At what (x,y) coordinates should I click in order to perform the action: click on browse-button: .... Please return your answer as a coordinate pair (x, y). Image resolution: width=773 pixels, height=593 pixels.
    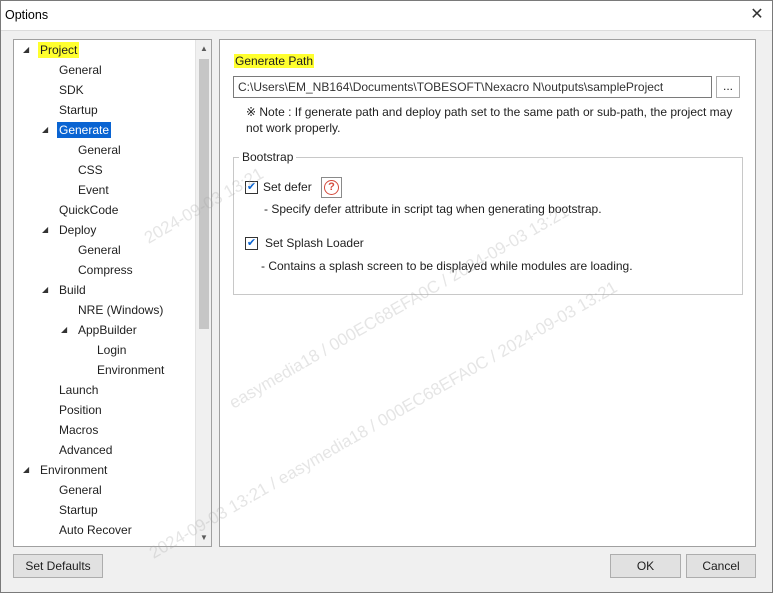
    Looking at the image, I should click on (728, 87).